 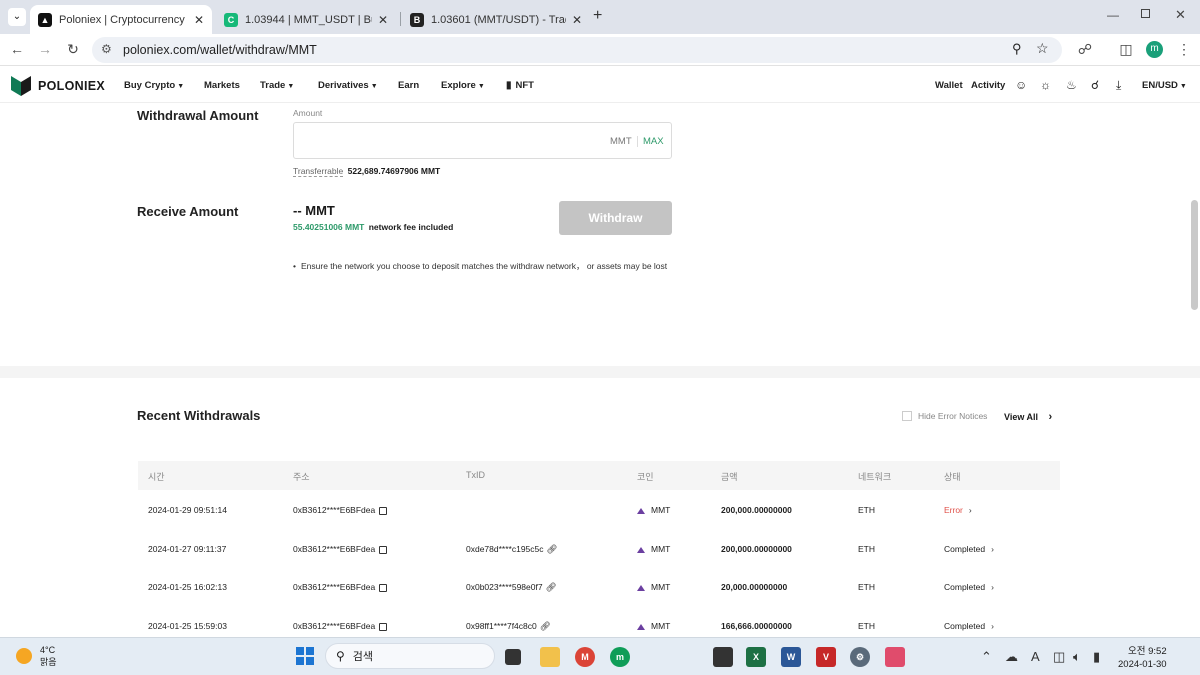 I want to click on zoom-icon: ⚲, so click(x=1017, y=49).